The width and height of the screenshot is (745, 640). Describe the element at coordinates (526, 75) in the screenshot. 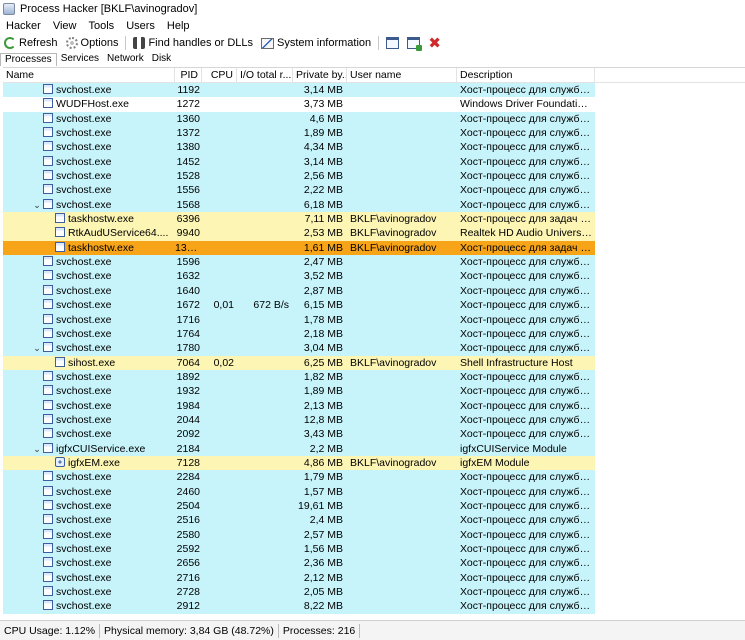

I see `column-header-description: Description` at that location.